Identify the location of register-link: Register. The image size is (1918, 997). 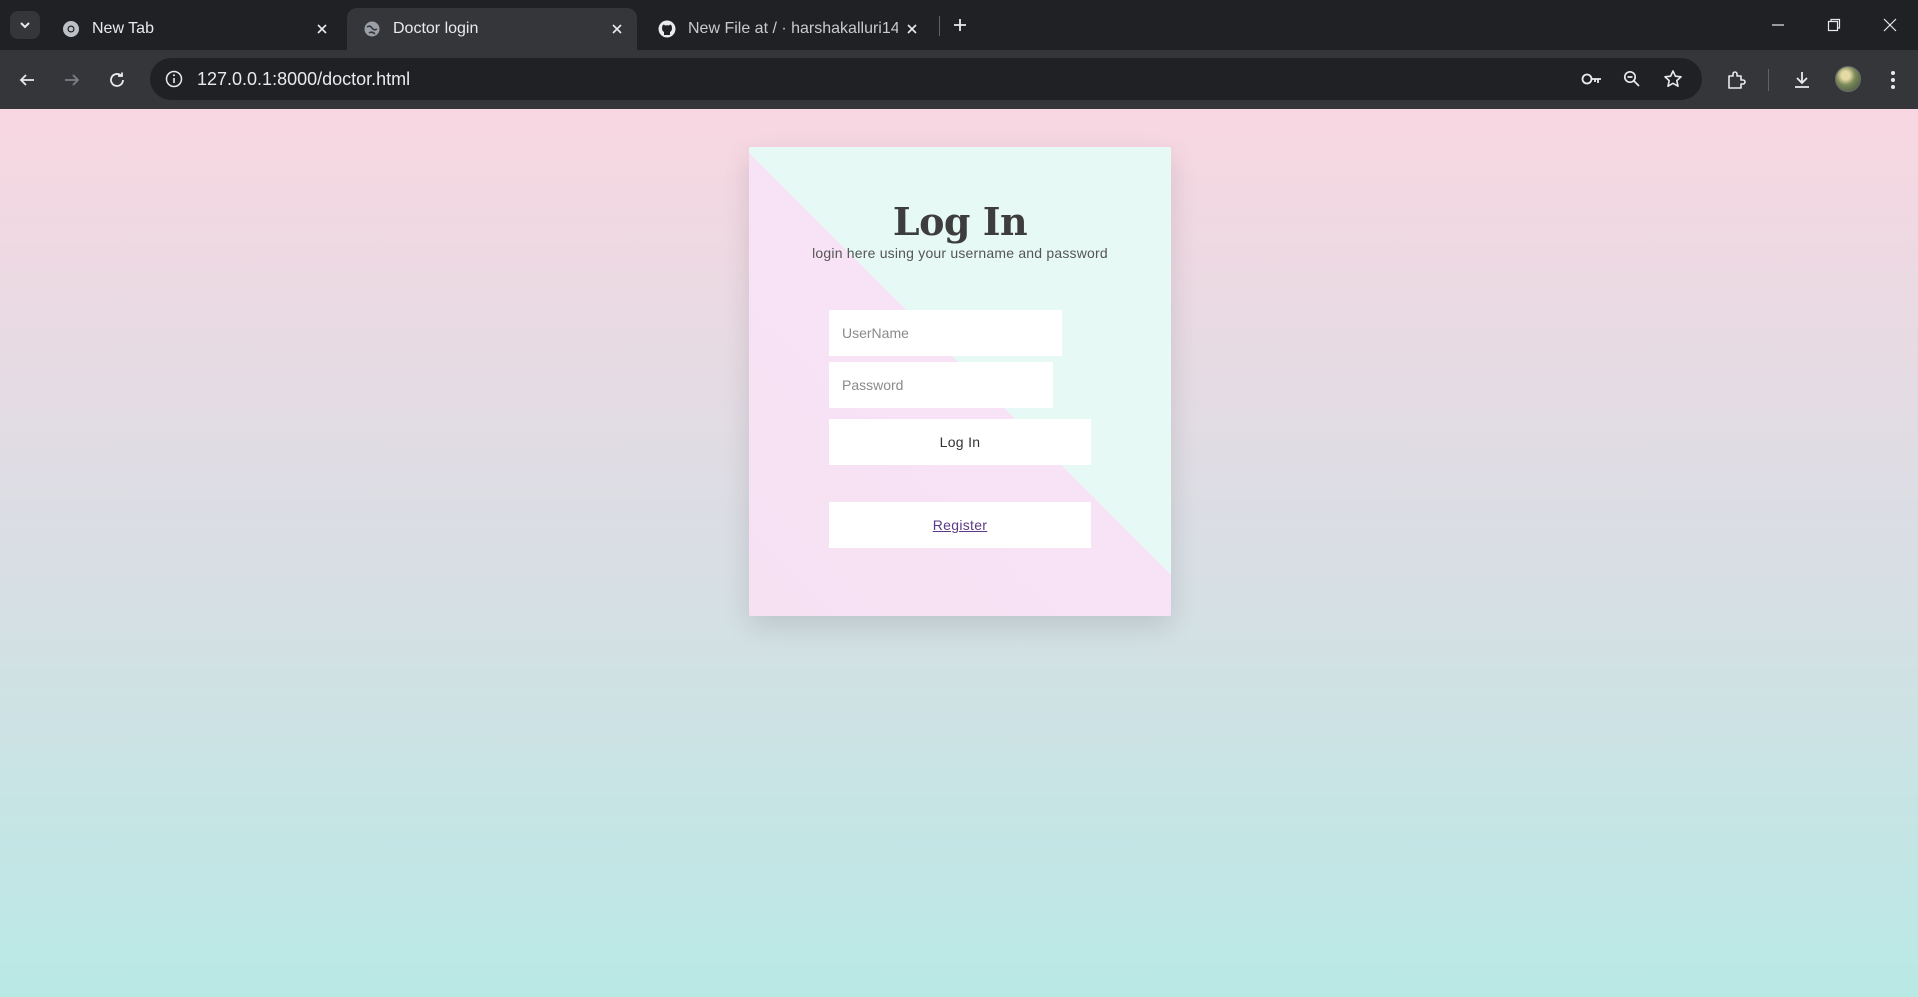
(960, 525).